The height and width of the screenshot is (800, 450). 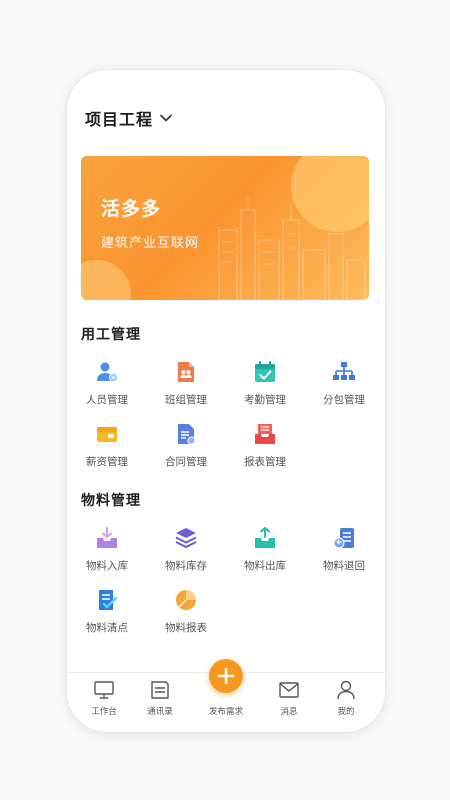 What do you see at coordinates (107, 400) in the screenshot?
I see `grid-item-label: 人员管理` at bounding box center [107, 400].